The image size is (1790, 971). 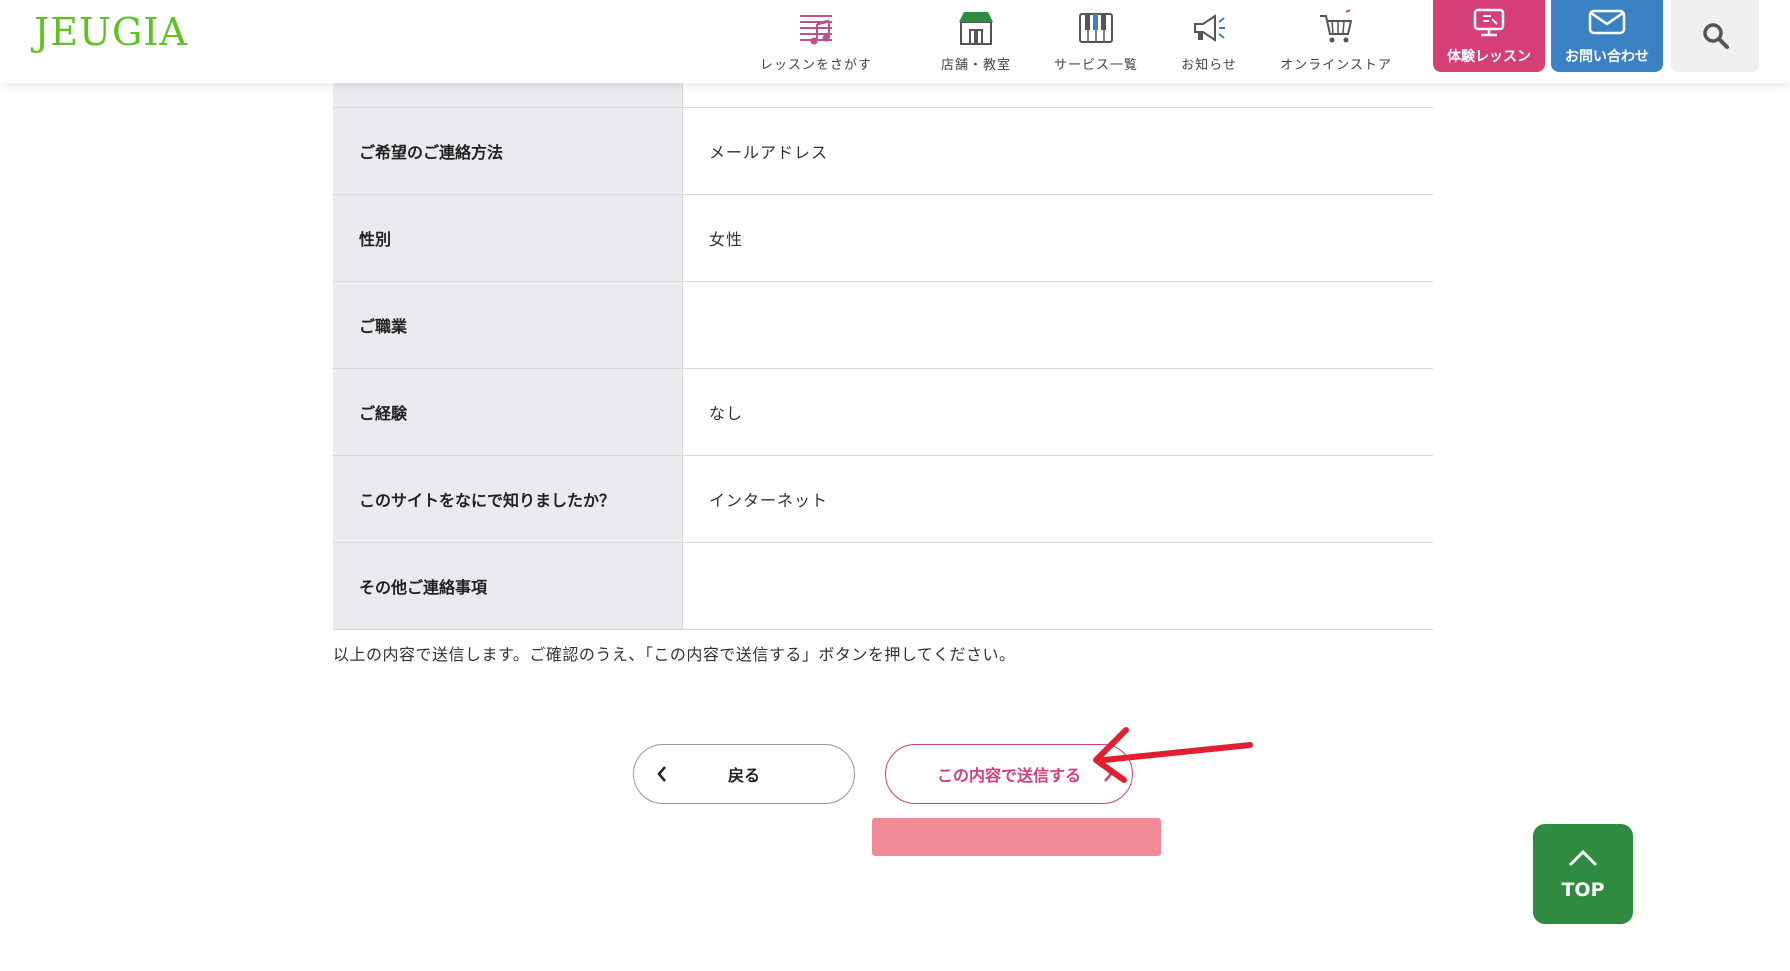 What do you see at coordinates (111, 32) in the screenshot?
I see `jeugia-logo: JEUGIA` at bounding box center [111, 32].